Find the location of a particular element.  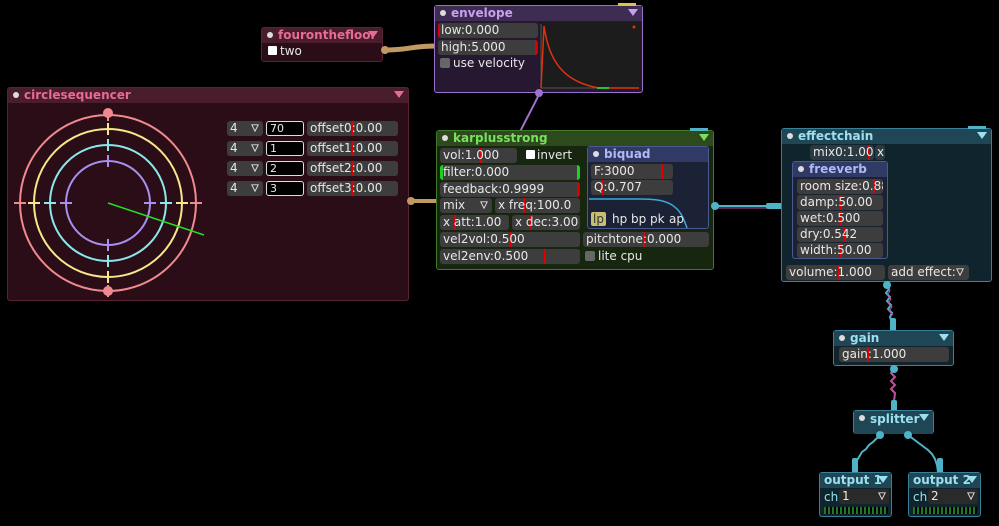

sequencer-value-field: 70 is located at coordinates (285, 128).